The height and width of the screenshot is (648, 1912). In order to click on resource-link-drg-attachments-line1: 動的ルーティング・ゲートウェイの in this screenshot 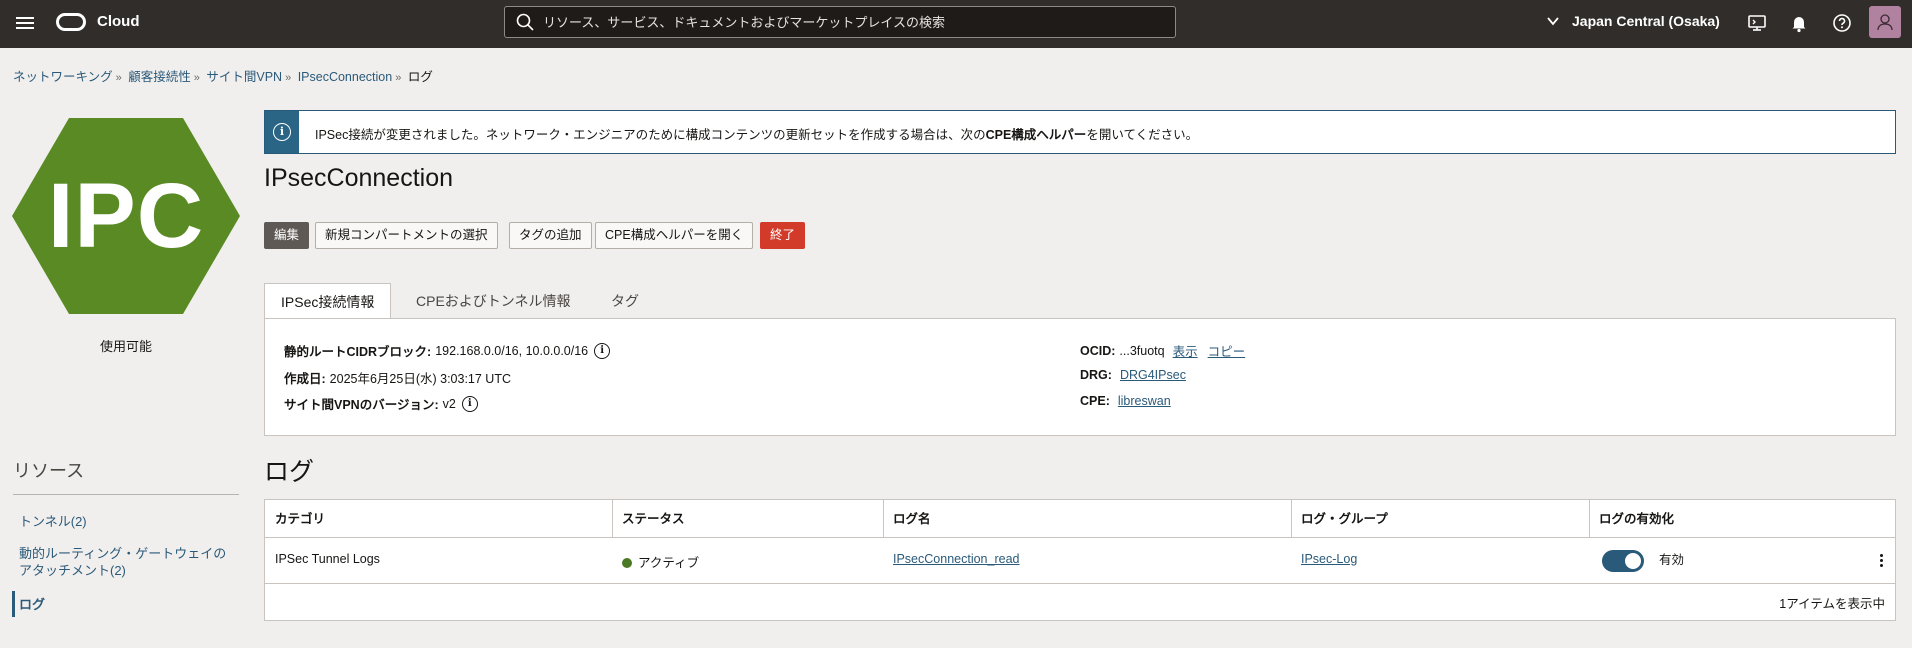, I will do `click(123, 553)`.